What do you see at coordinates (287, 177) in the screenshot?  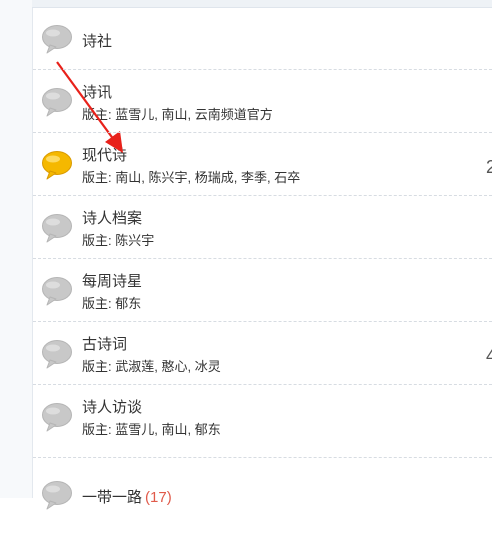 I see `moderator-link: 石卒` at bounding box center [287, 177].